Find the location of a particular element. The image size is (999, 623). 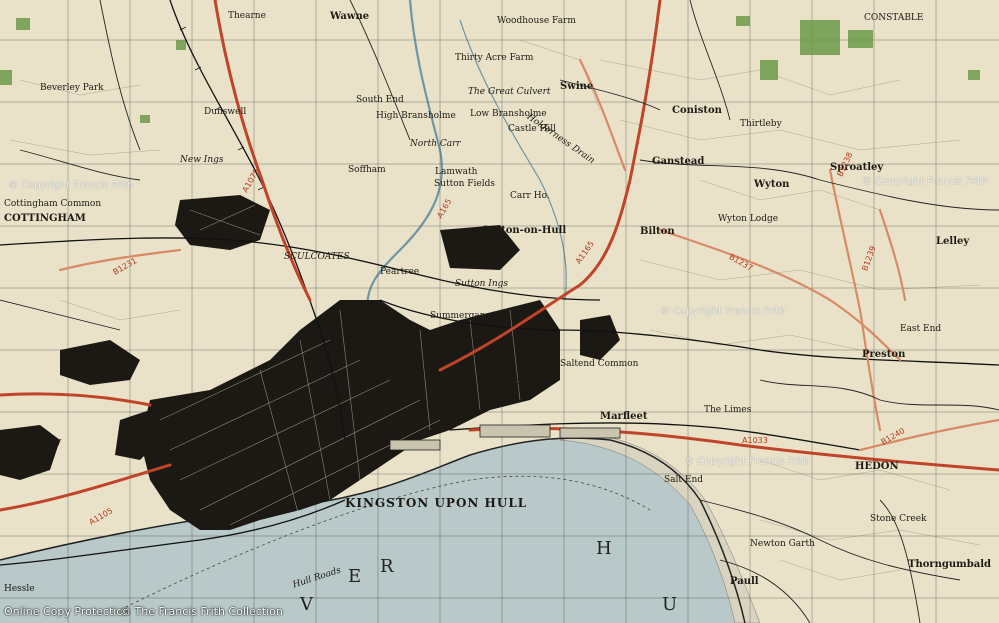

credit-copy-protection: Online Copy Protection is located at coordinates (67, 611).